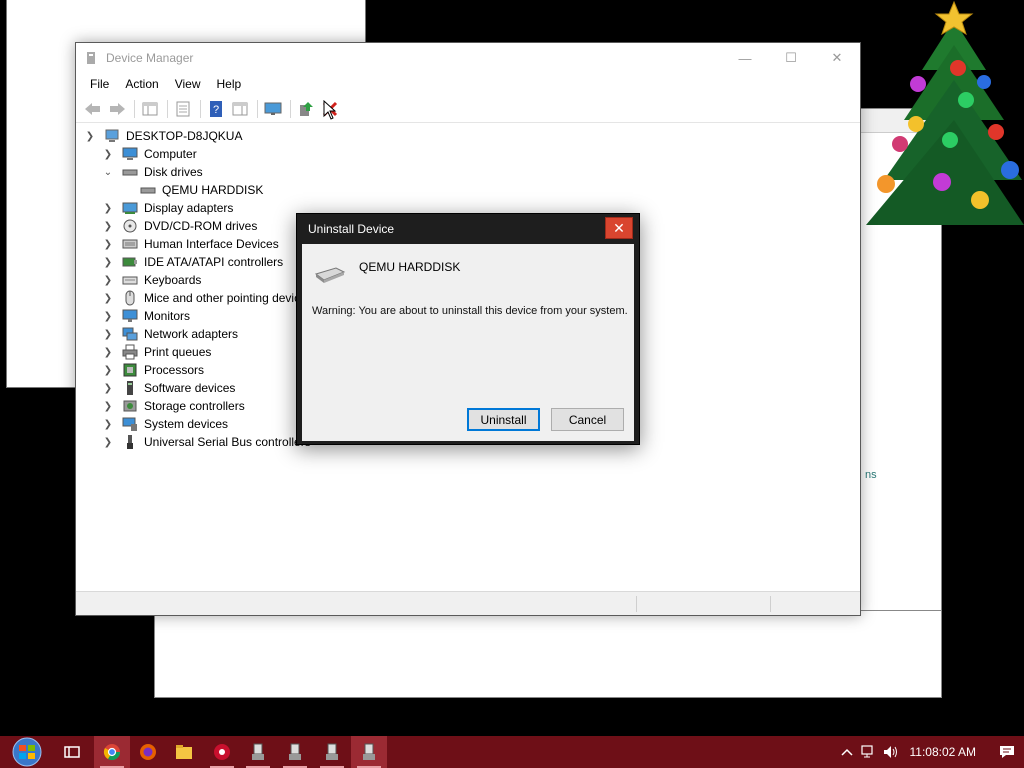  What do you see at coordinates (587, 419) in the screenshot?
I see `cancel-button: Cancel` at bounding box center [587, 419].